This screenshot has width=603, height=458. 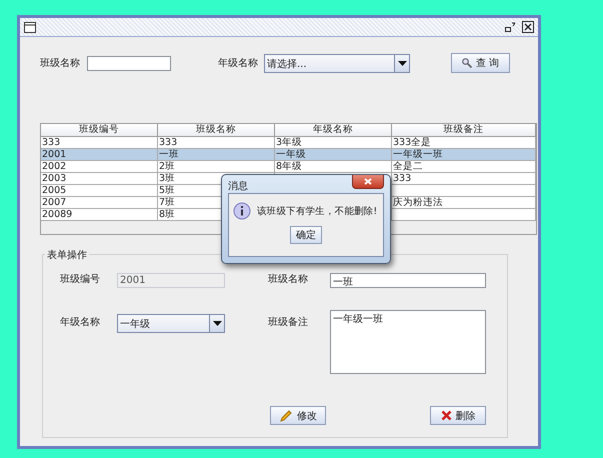 I want to click on class-id-field: 2001, so click(x=171, y=280).